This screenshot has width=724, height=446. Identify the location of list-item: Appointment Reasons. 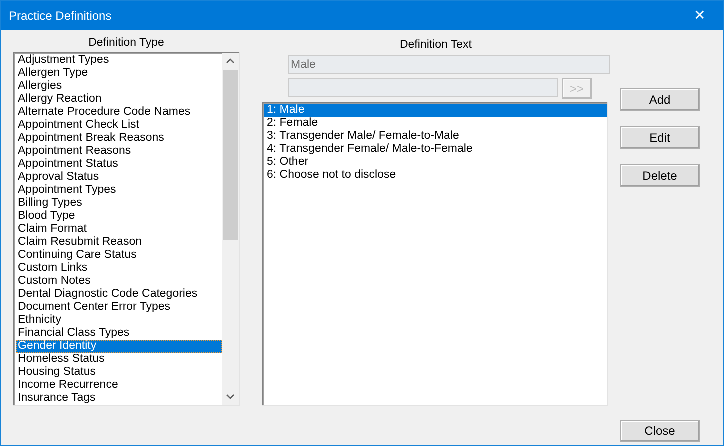
(119, 151).